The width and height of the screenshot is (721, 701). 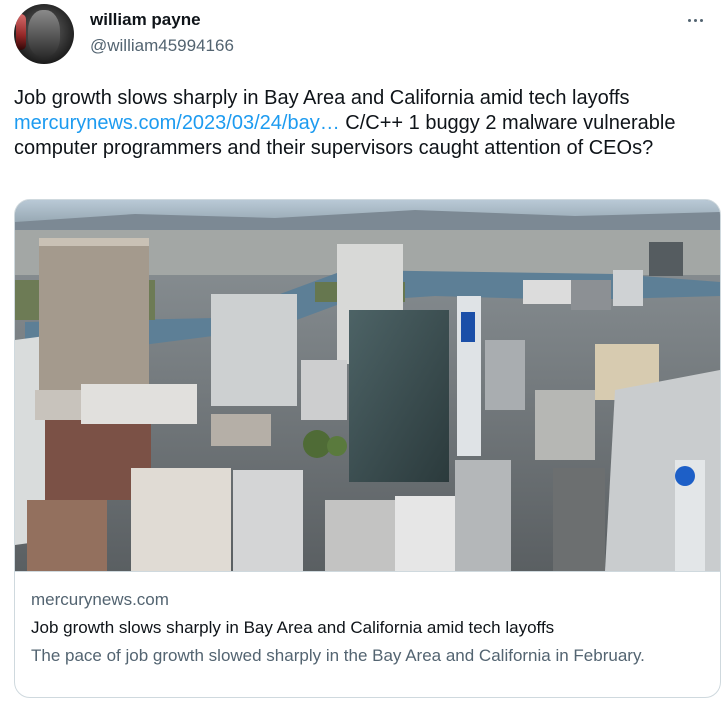 I want to click on avatar-face, so click(x=44, y=33).